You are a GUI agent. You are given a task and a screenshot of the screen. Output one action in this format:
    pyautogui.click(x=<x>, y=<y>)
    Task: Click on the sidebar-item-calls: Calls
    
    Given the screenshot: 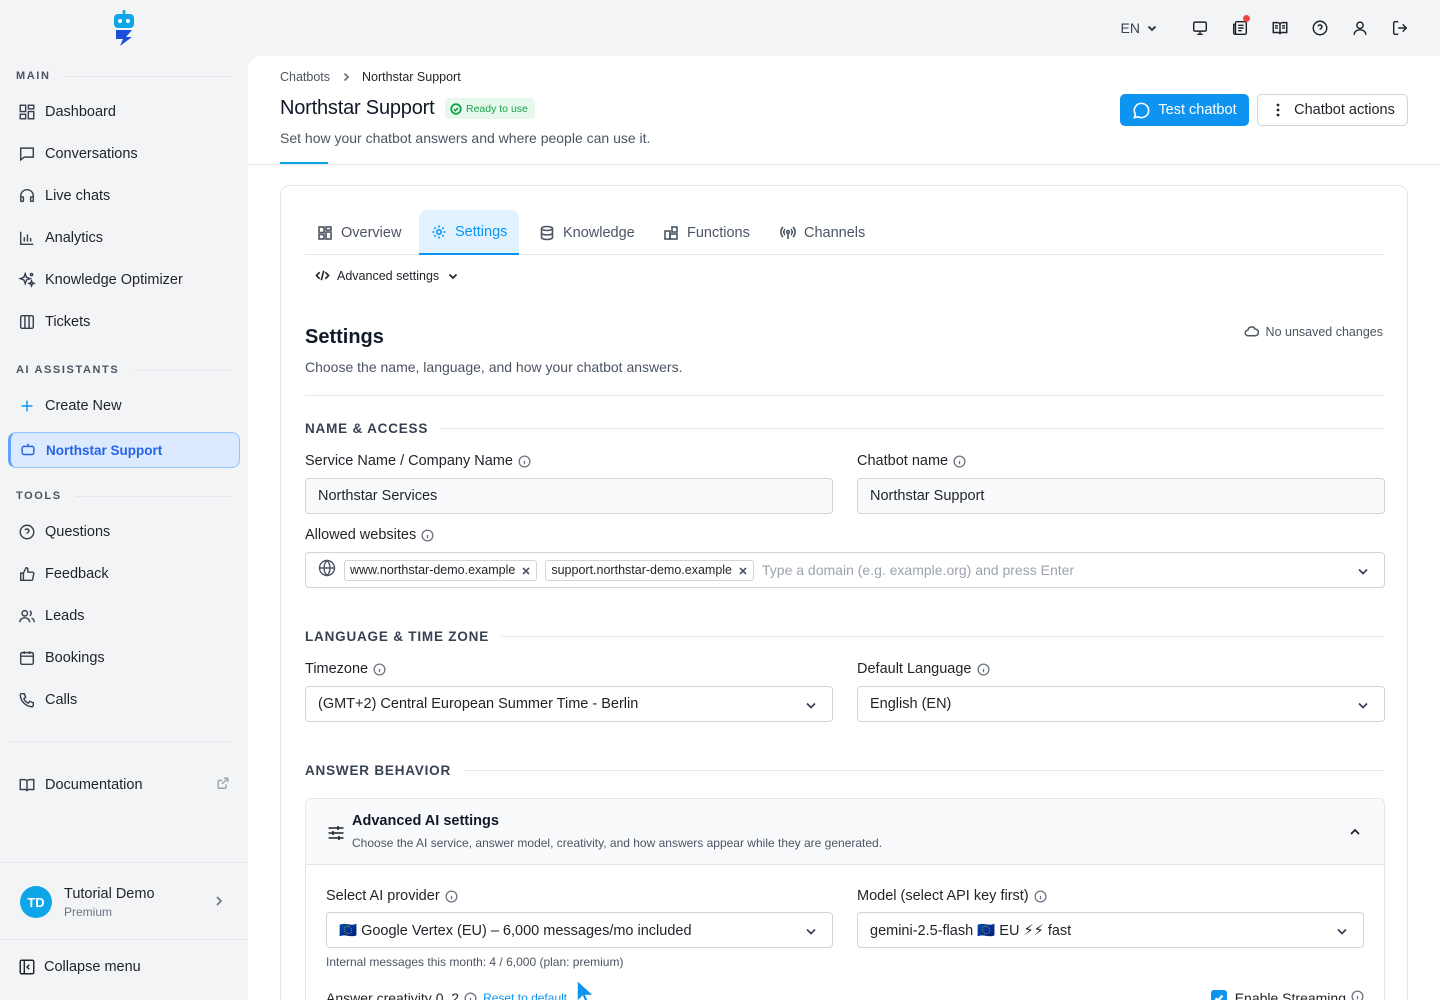 What is the action you would take?
    pyautogui.click(x=124, y=700)
    